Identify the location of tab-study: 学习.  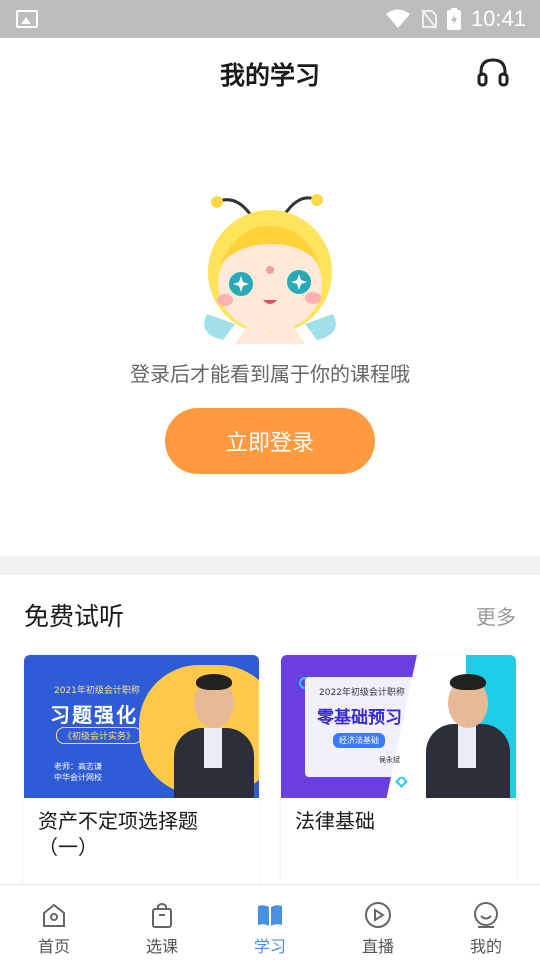
(270, 922).